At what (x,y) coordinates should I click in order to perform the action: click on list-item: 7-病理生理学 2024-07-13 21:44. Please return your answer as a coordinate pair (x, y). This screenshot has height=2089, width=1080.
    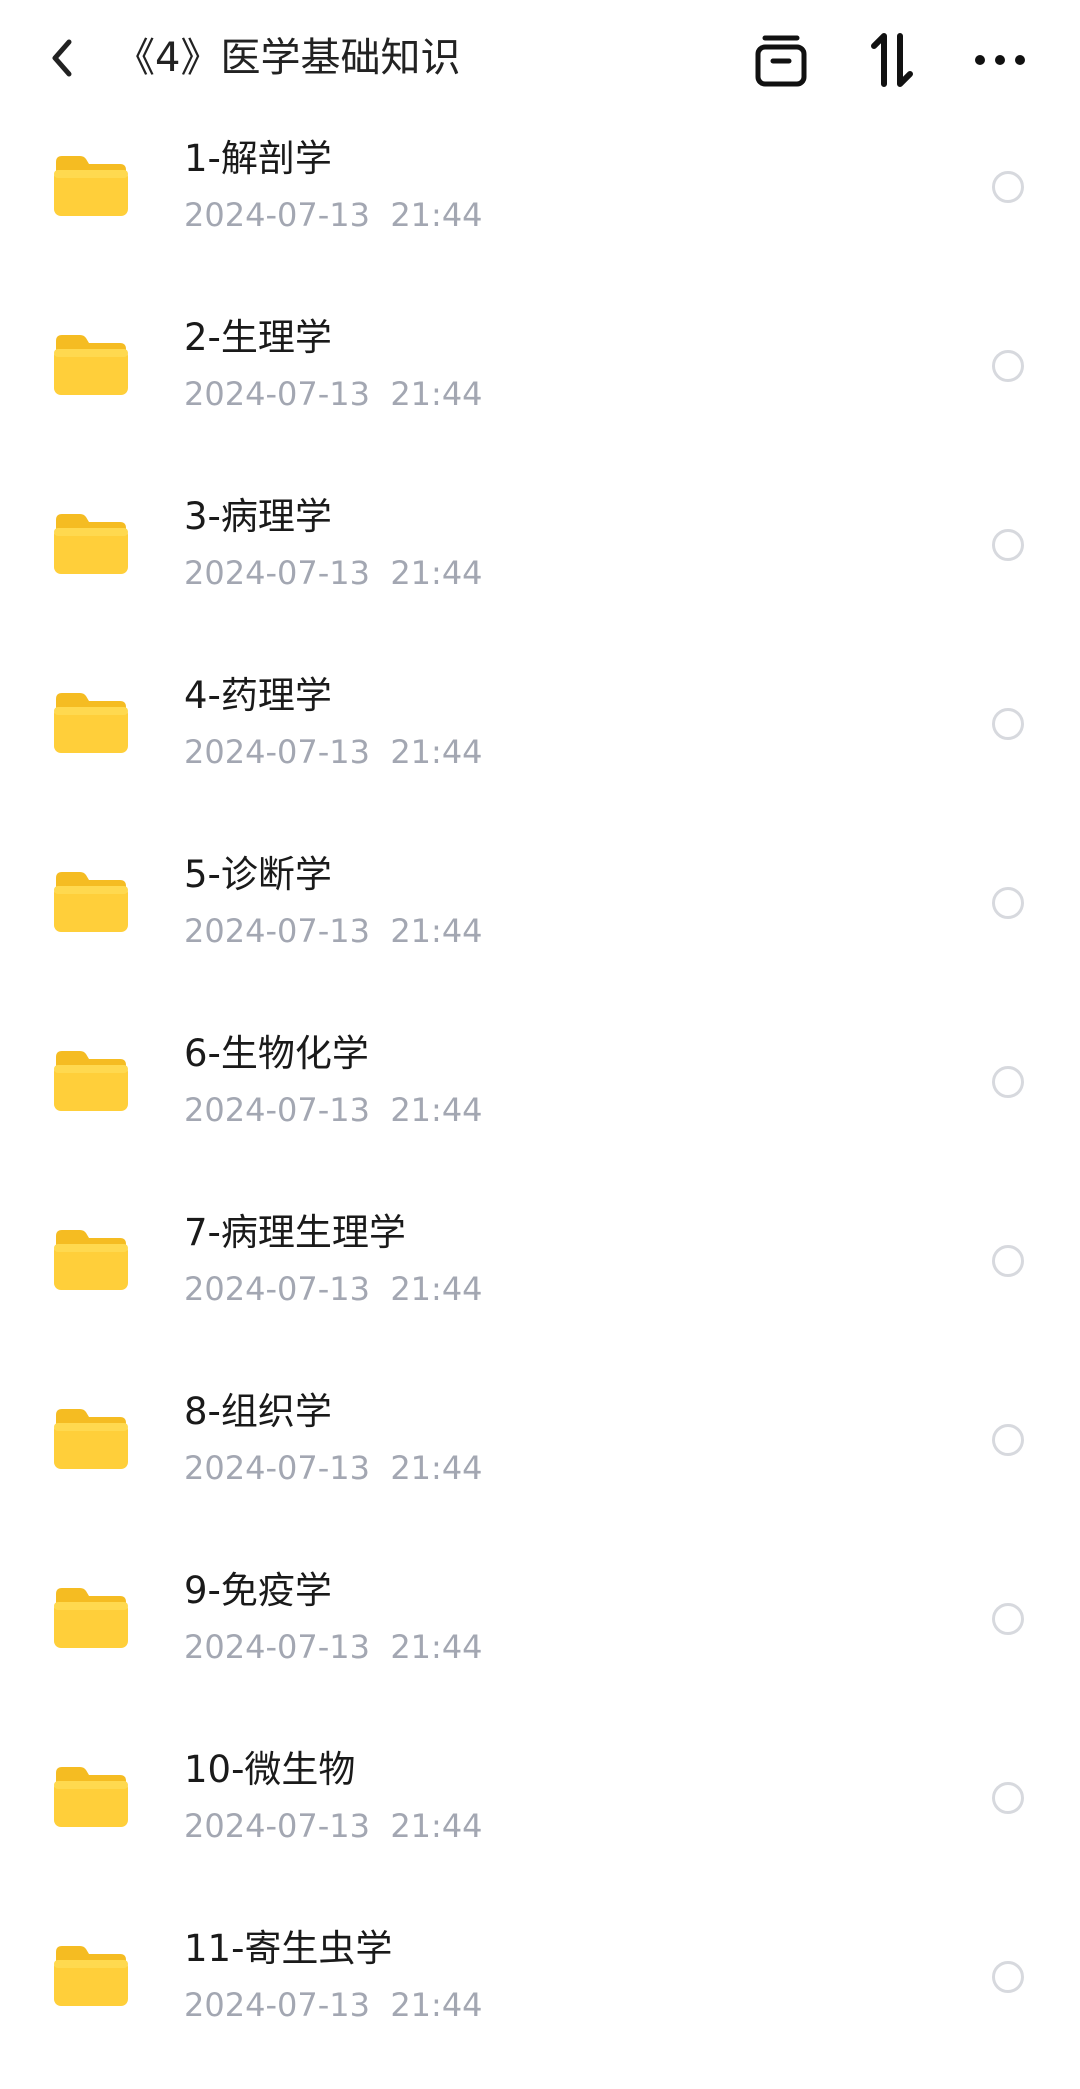
    Looking at the image, I should click on (540, 1283).